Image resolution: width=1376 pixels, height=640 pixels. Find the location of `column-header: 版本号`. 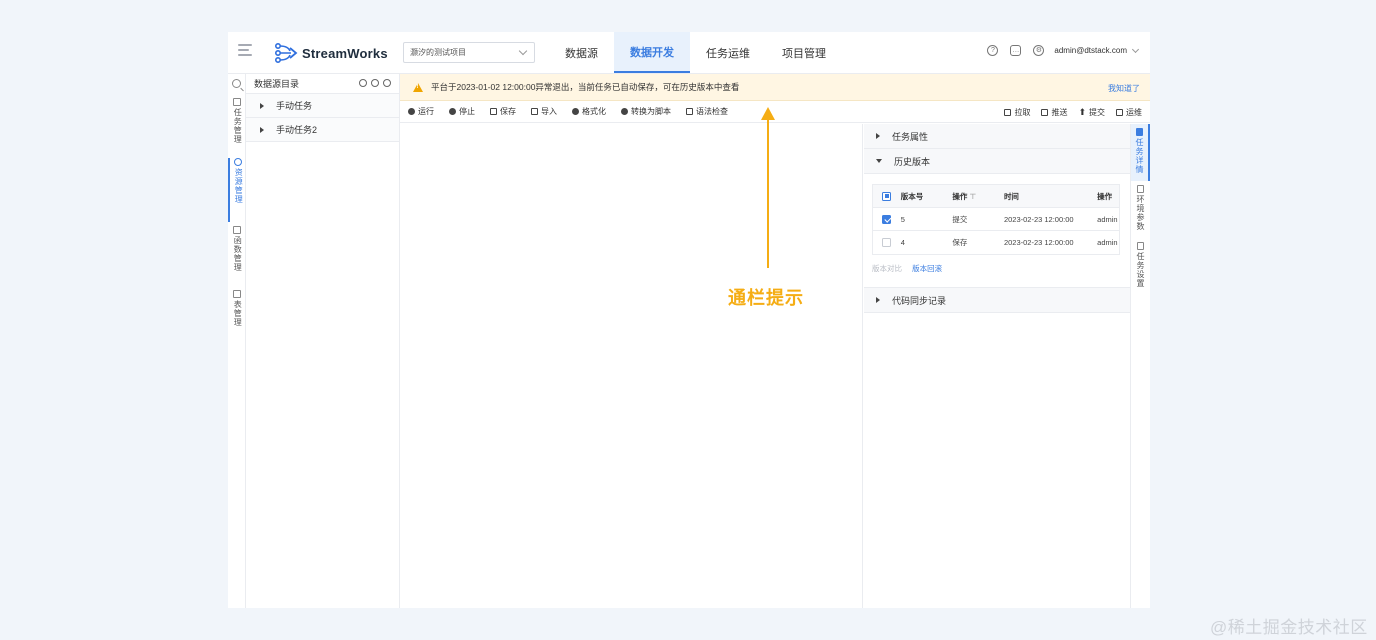

column-header: 版本号 is located at coordinates (912, 196).